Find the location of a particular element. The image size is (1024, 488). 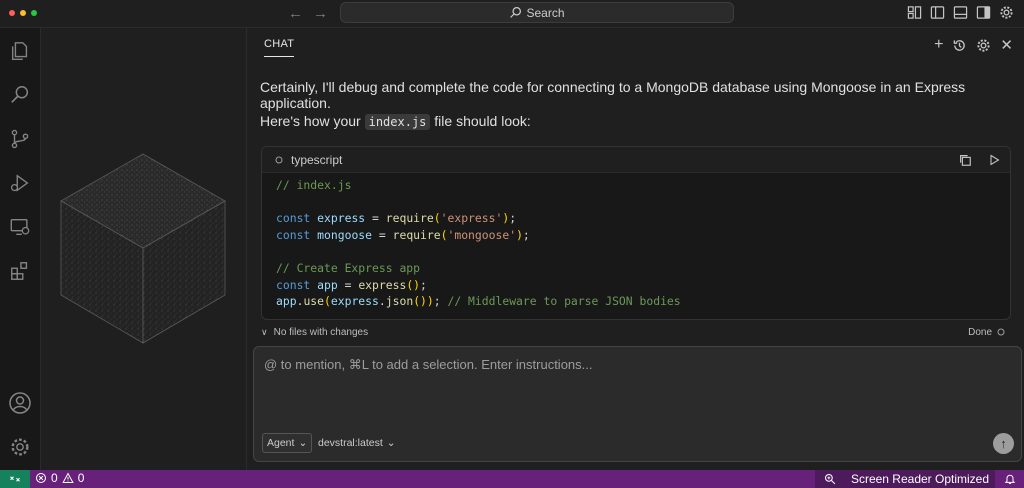

toggle-panel-icon is located at coordinates (960, 12).